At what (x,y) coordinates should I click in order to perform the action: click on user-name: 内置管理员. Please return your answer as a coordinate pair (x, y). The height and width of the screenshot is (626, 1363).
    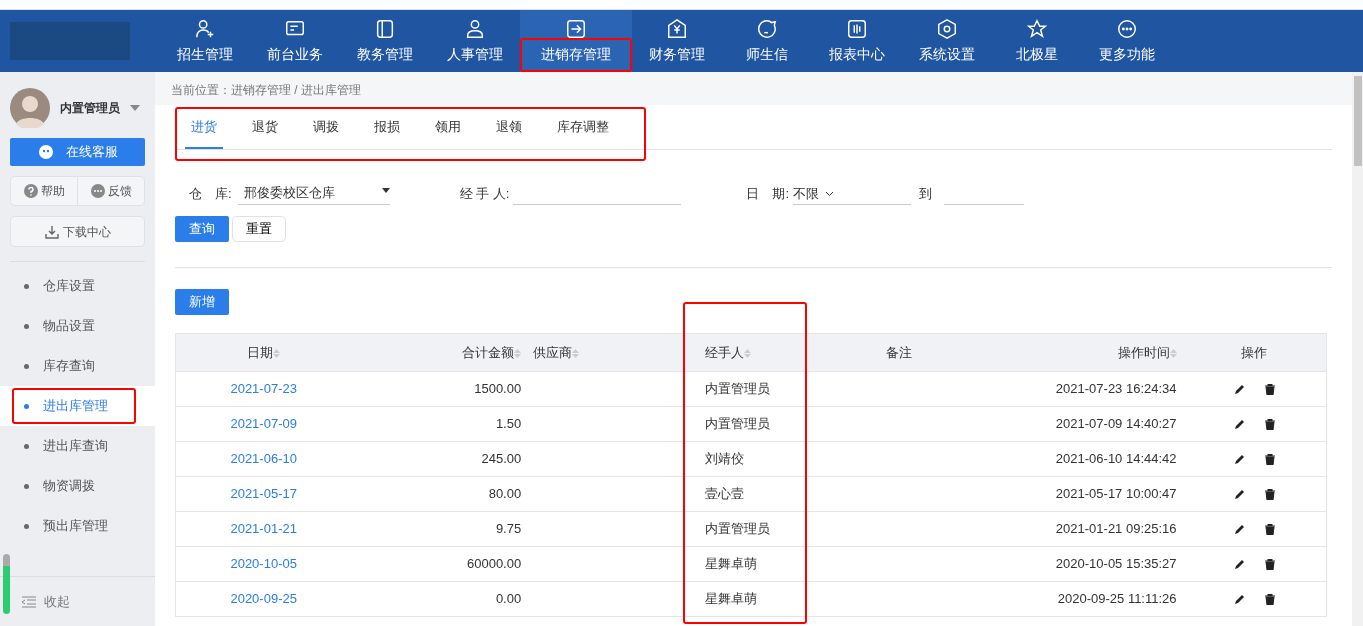
    Looking at the image, I should click on (90, 108).